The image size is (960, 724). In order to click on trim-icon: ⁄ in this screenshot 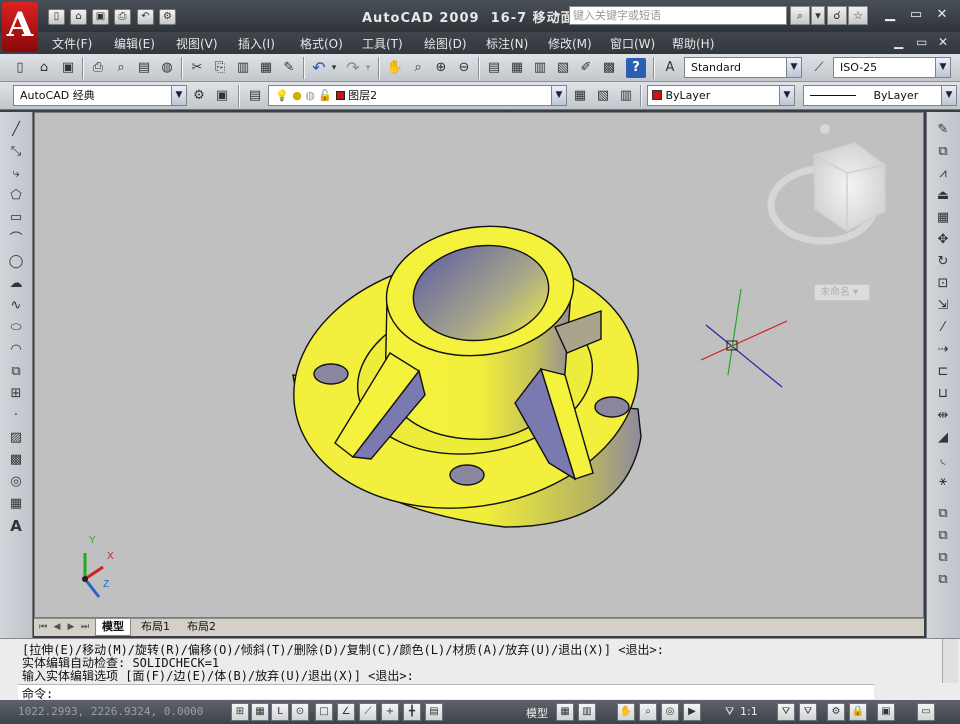, I will do `click(943, 328)`.